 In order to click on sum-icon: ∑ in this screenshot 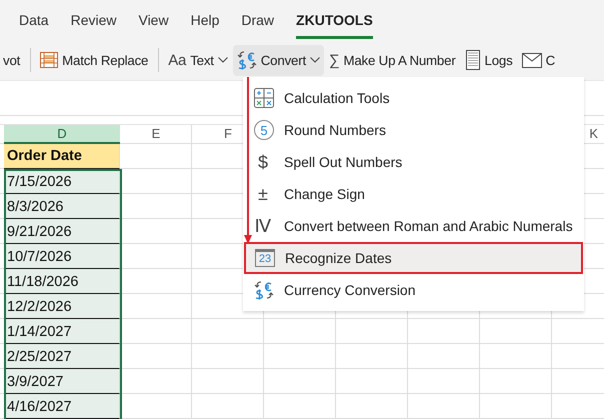, I will do `click(334, 60)`.